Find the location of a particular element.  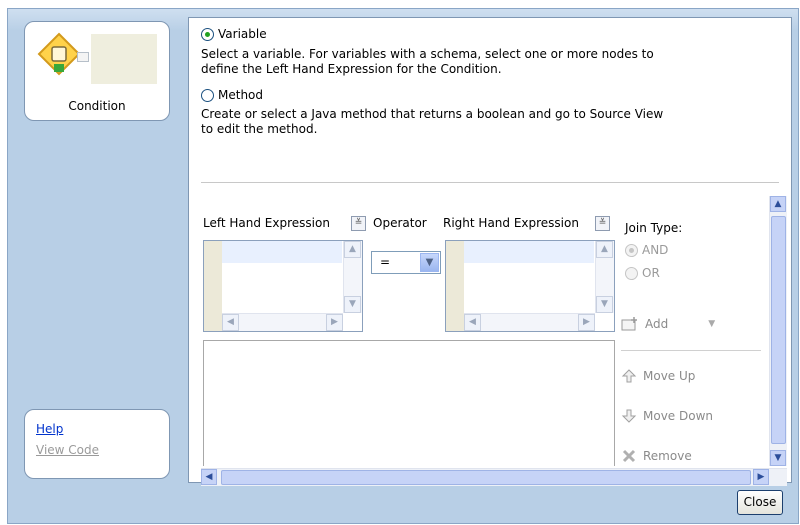

and-radio is located at coordinates (631, 250).